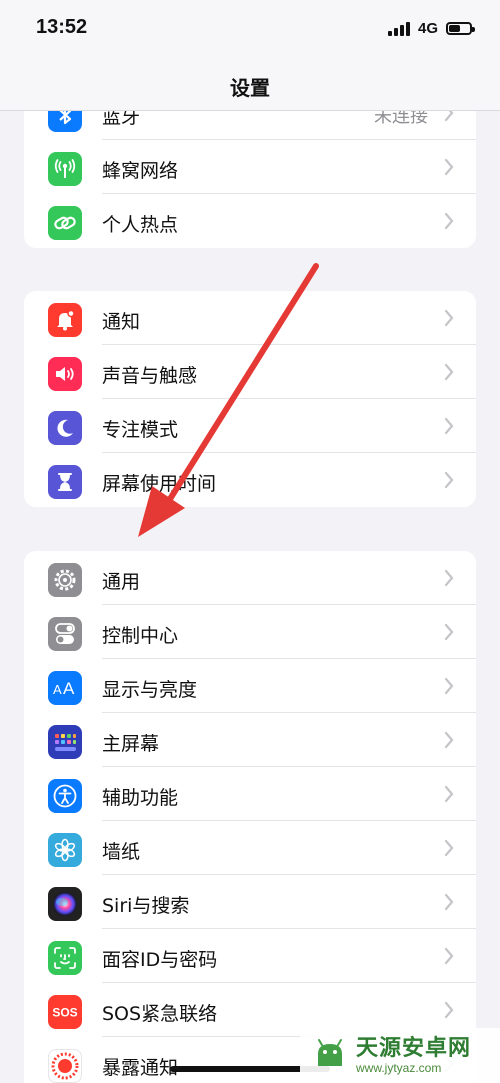 This screenshot has width=500, height=1083. Describe the element at coordinates (140, 171) in the screenshot. I see `settings-row-label: 蜂窝网络` at that location.